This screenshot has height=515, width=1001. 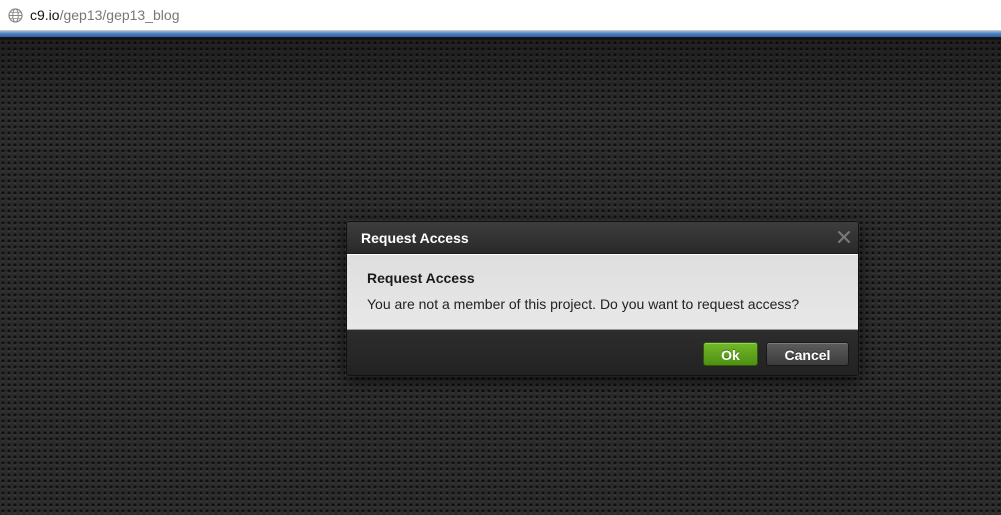 I want to click on browser-address-bar: c9.io/gep13/gep13_blog, so click(x=500, y=15).